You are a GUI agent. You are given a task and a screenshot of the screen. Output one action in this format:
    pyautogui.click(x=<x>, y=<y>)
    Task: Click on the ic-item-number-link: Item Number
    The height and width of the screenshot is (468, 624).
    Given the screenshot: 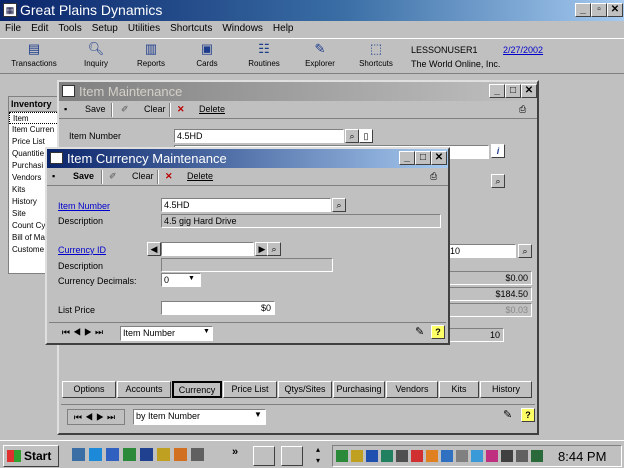 What is the action you would take?
    pyautogui.click(x=84, y=206)
    